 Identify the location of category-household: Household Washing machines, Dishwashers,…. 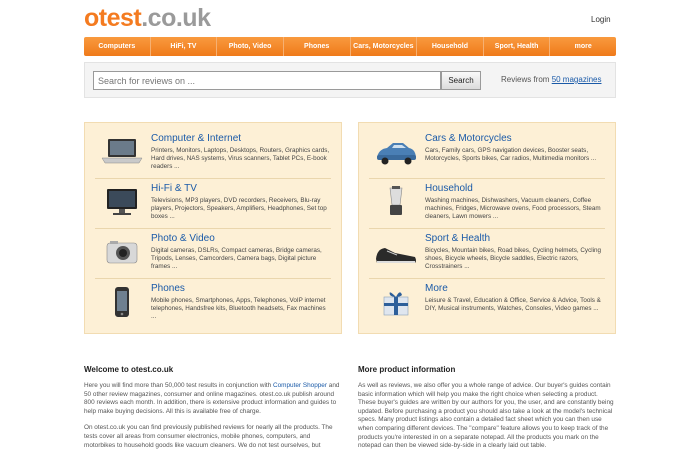
(487, 204).